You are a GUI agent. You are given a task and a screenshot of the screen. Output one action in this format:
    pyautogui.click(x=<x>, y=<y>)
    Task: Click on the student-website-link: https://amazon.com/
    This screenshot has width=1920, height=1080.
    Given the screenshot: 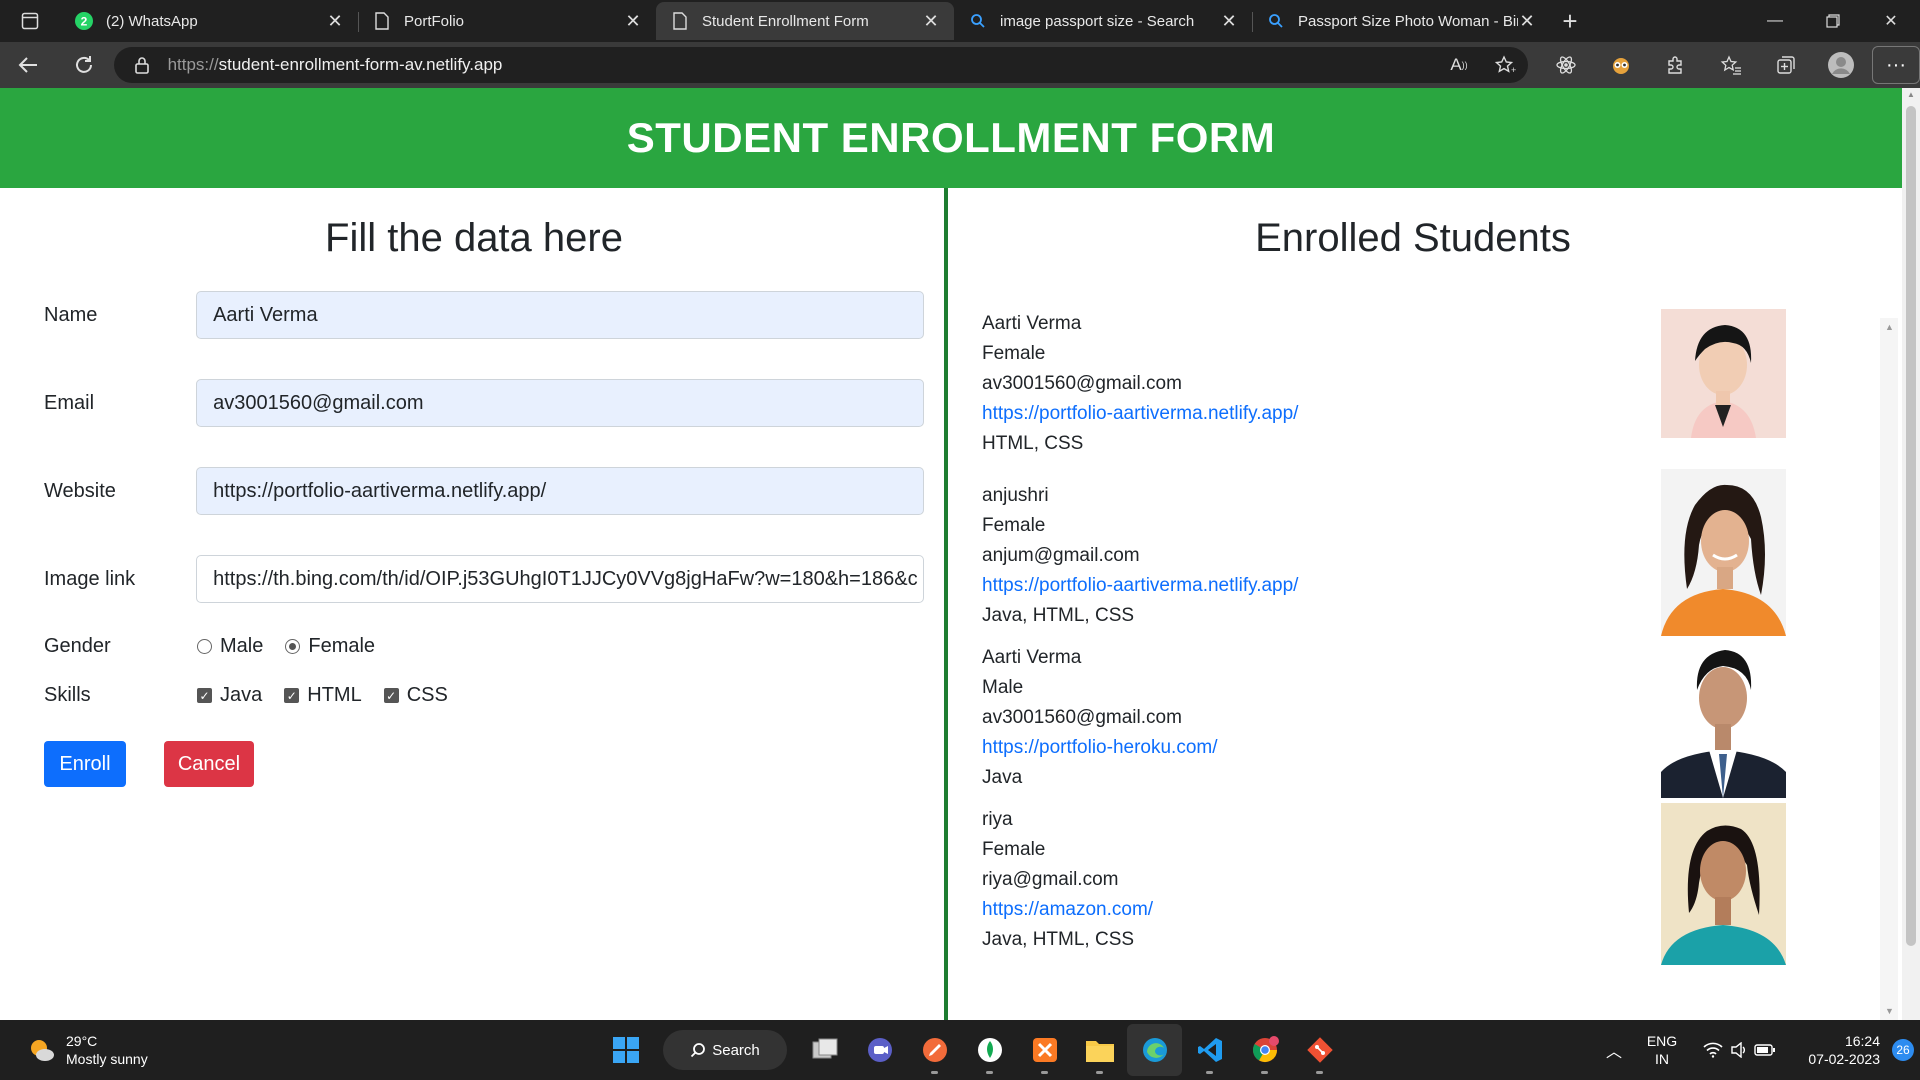 What is the action you would take?
    pyautogui.click(x=1067, y=909)
    